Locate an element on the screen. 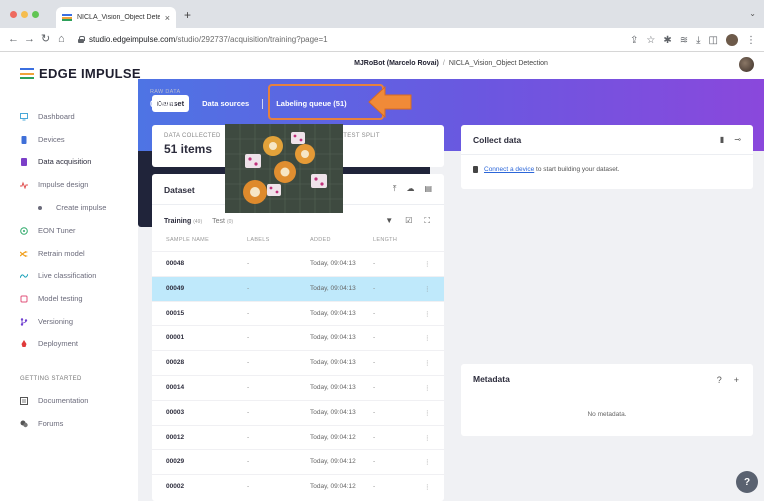  sidebar-item-create-impulse: Create impulse is located at coordinates (72, 207).